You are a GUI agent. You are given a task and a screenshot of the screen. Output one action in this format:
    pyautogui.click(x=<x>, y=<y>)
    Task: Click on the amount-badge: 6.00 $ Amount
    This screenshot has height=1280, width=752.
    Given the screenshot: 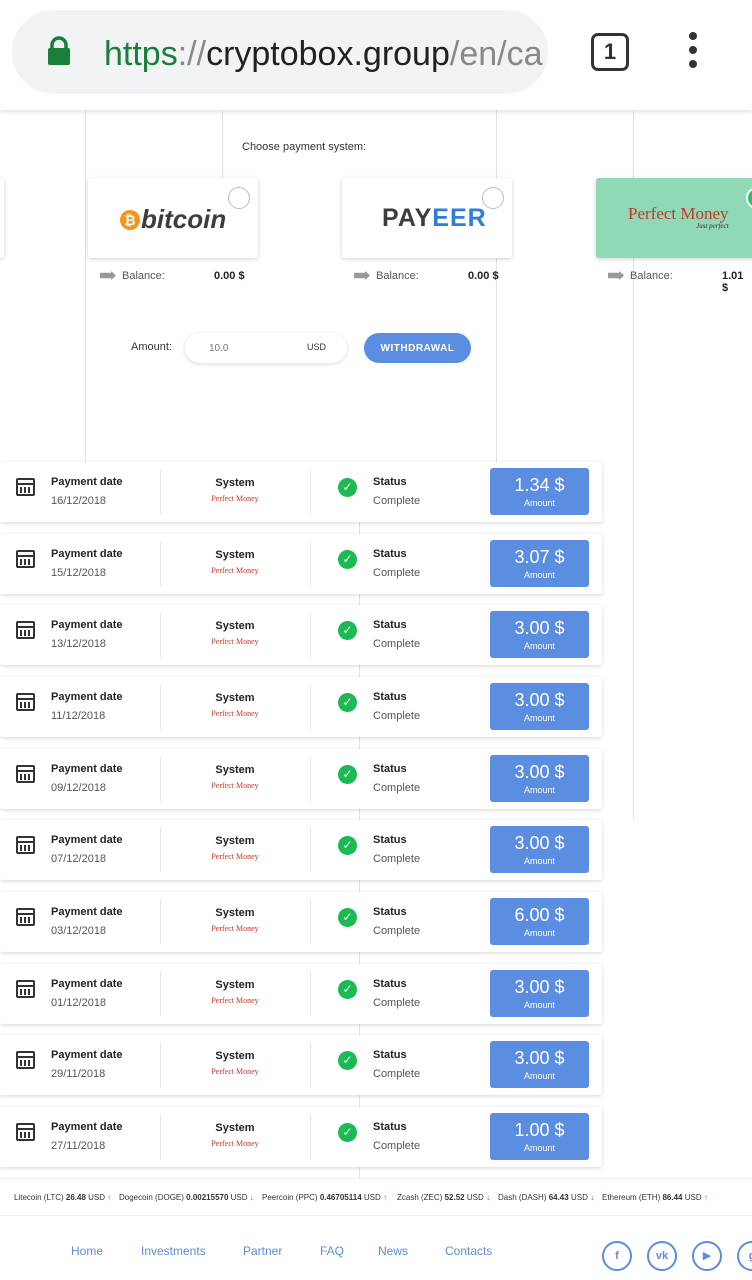 What is the action you would take?
    pyautogui.click(x=539, y=921)
    